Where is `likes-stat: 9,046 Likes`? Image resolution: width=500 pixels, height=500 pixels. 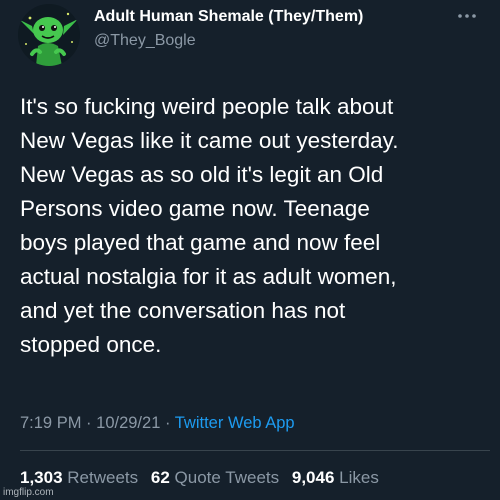
likes-stat: 9,046 Likes is located at coordinates (335, 477).